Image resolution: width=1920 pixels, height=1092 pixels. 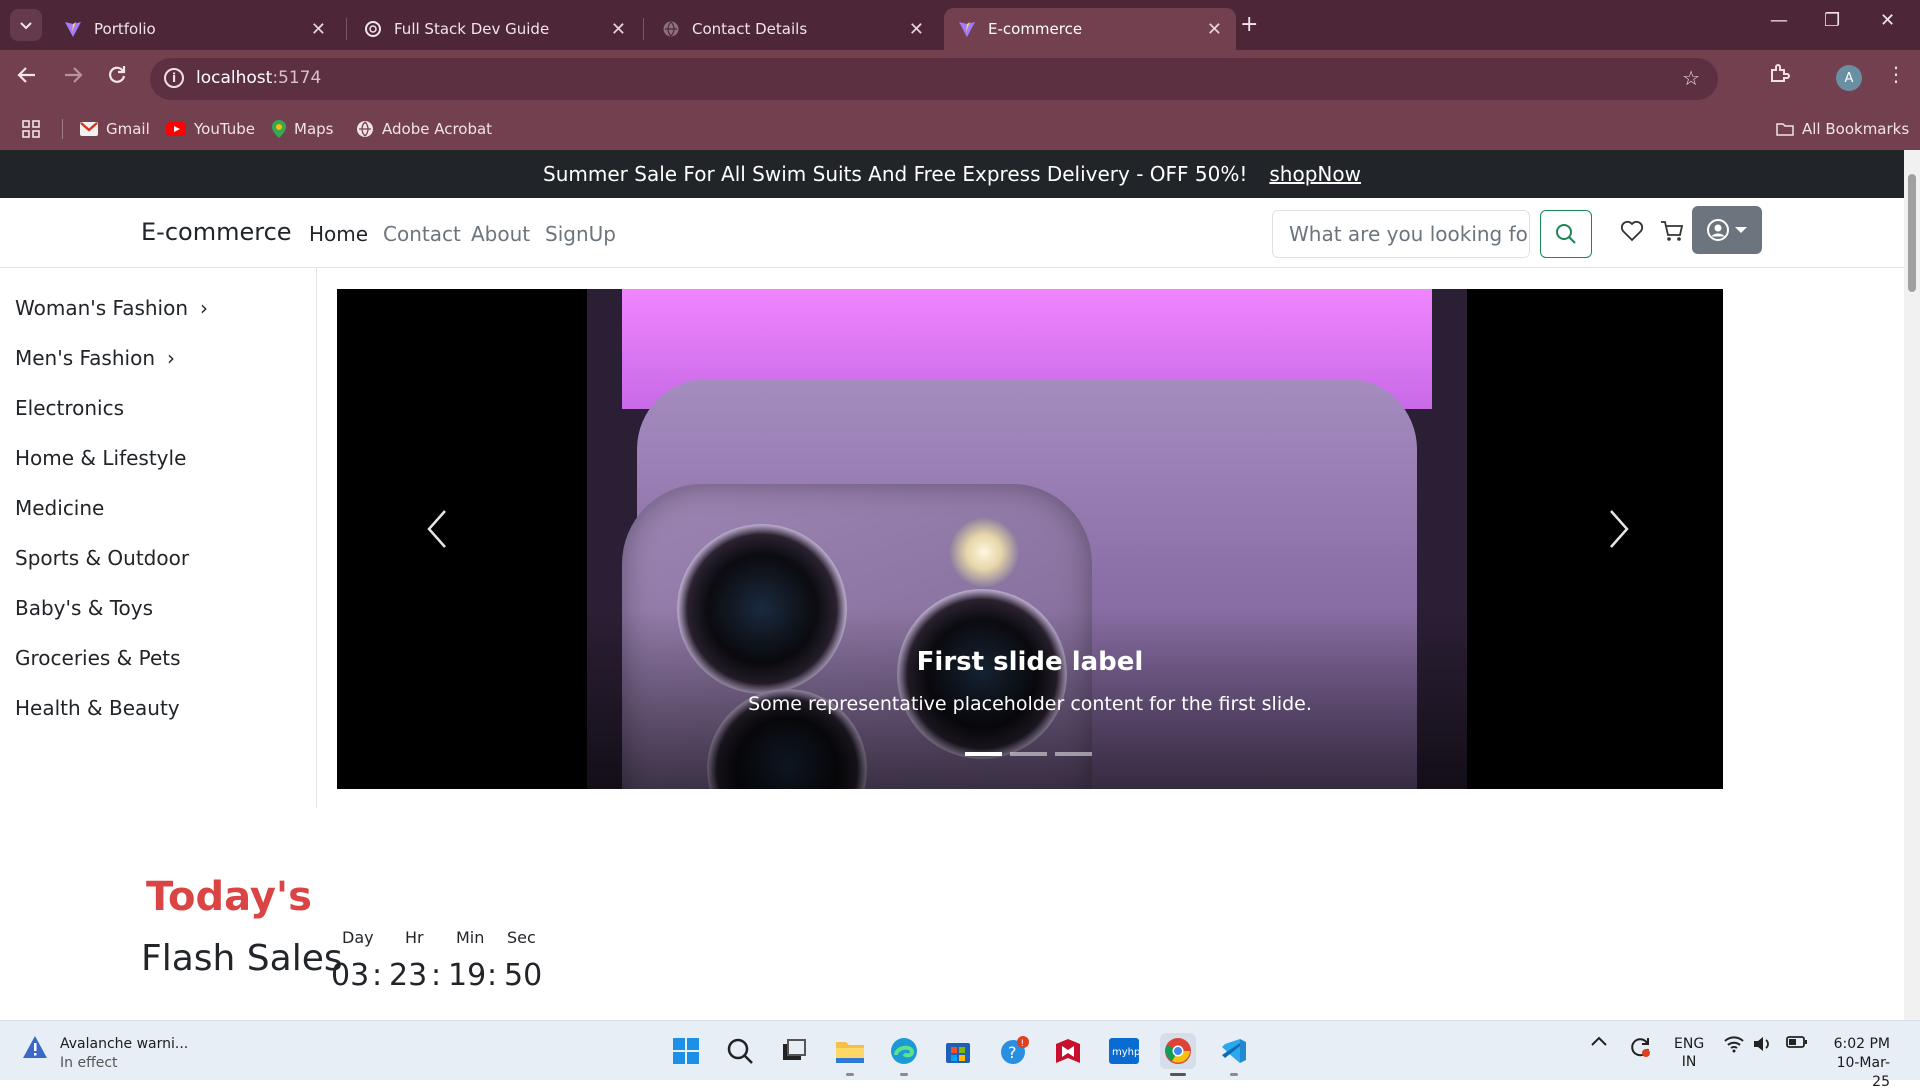 I want to click on carousel-prev-button, so click(x=437, y=534).